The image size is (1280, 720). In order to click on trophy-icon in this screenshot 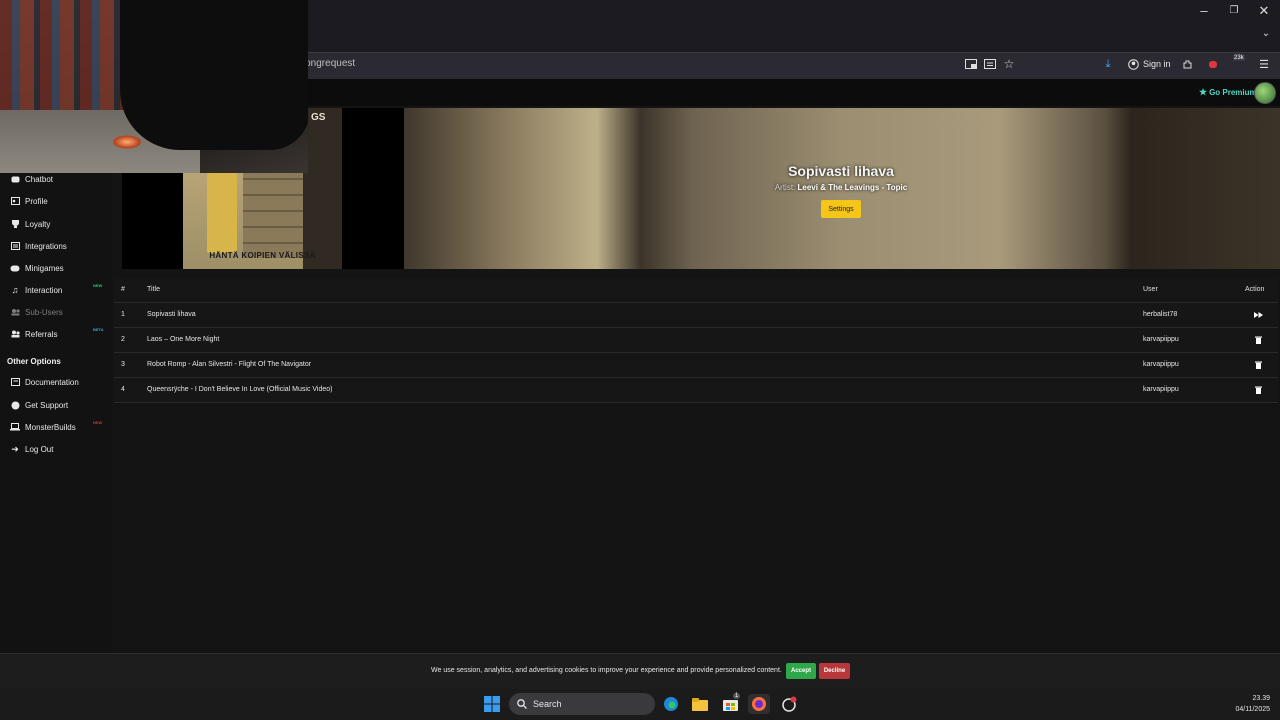, I will do `click(15, 224)`.